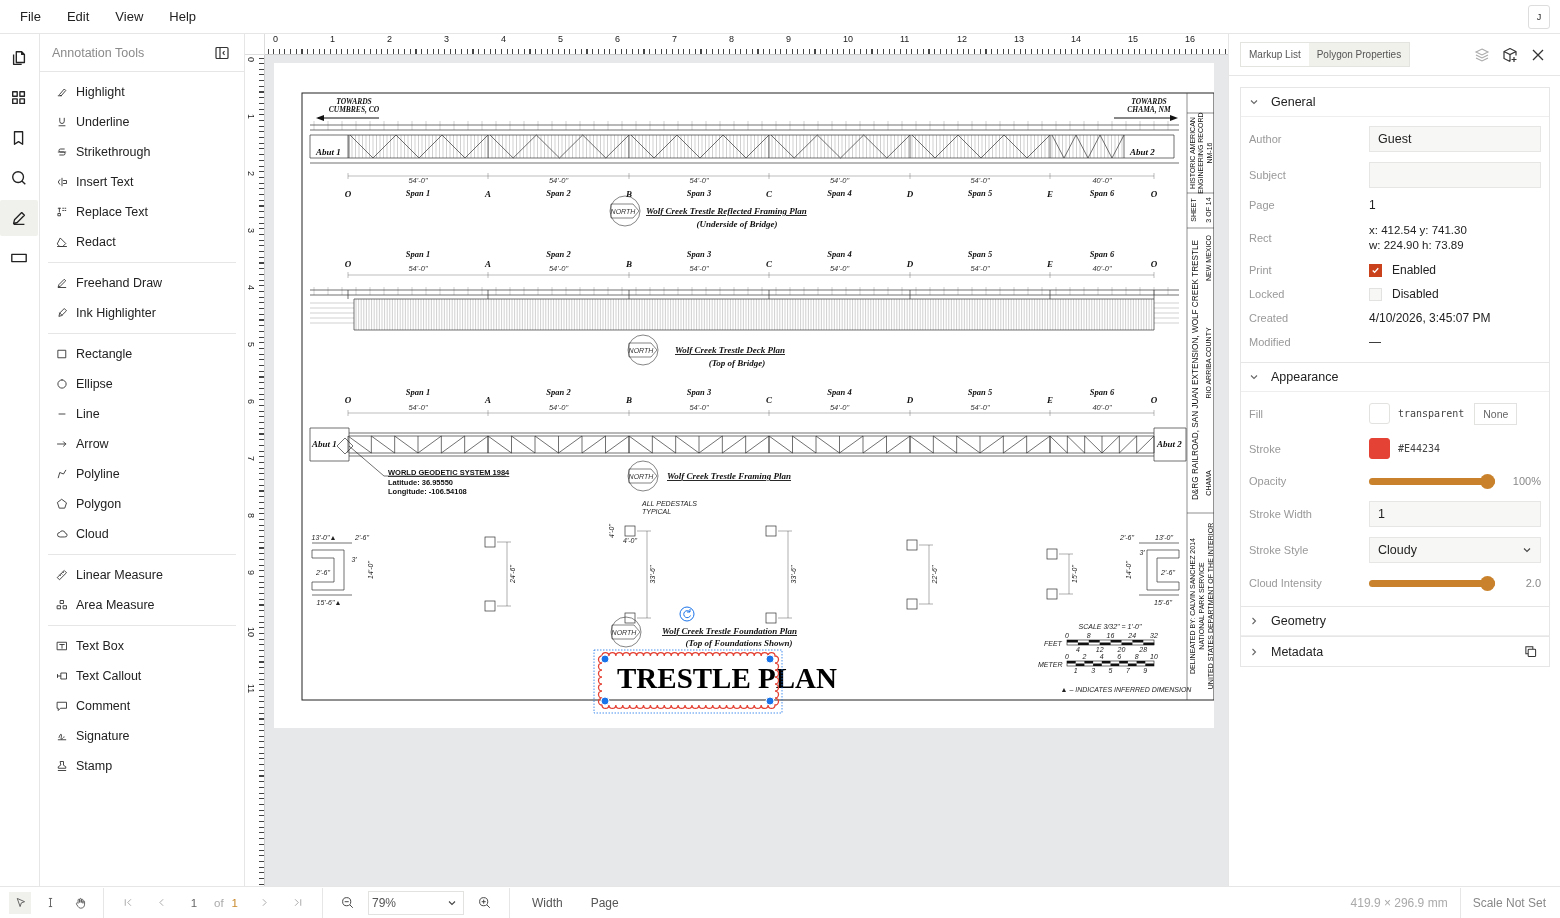 Image resolution: width=1560 pixels, height=918 pixels. I want to click on checkbox, so click(1375, 270).